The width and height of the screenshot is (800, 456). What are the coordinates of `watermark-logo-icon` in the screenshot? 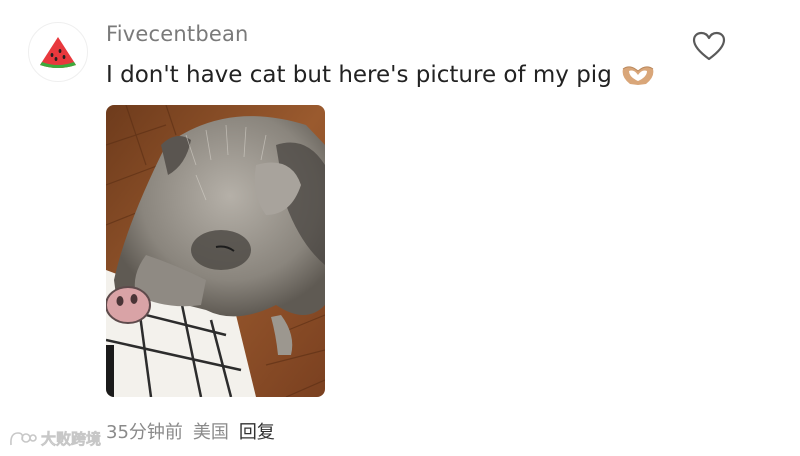 It's located at (23, 438).